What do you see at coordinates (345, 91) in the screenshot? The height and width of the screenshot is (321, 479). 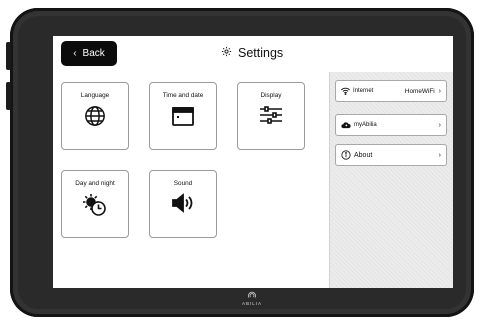 I see `wifi-icon` at bounding box center [345, 91].